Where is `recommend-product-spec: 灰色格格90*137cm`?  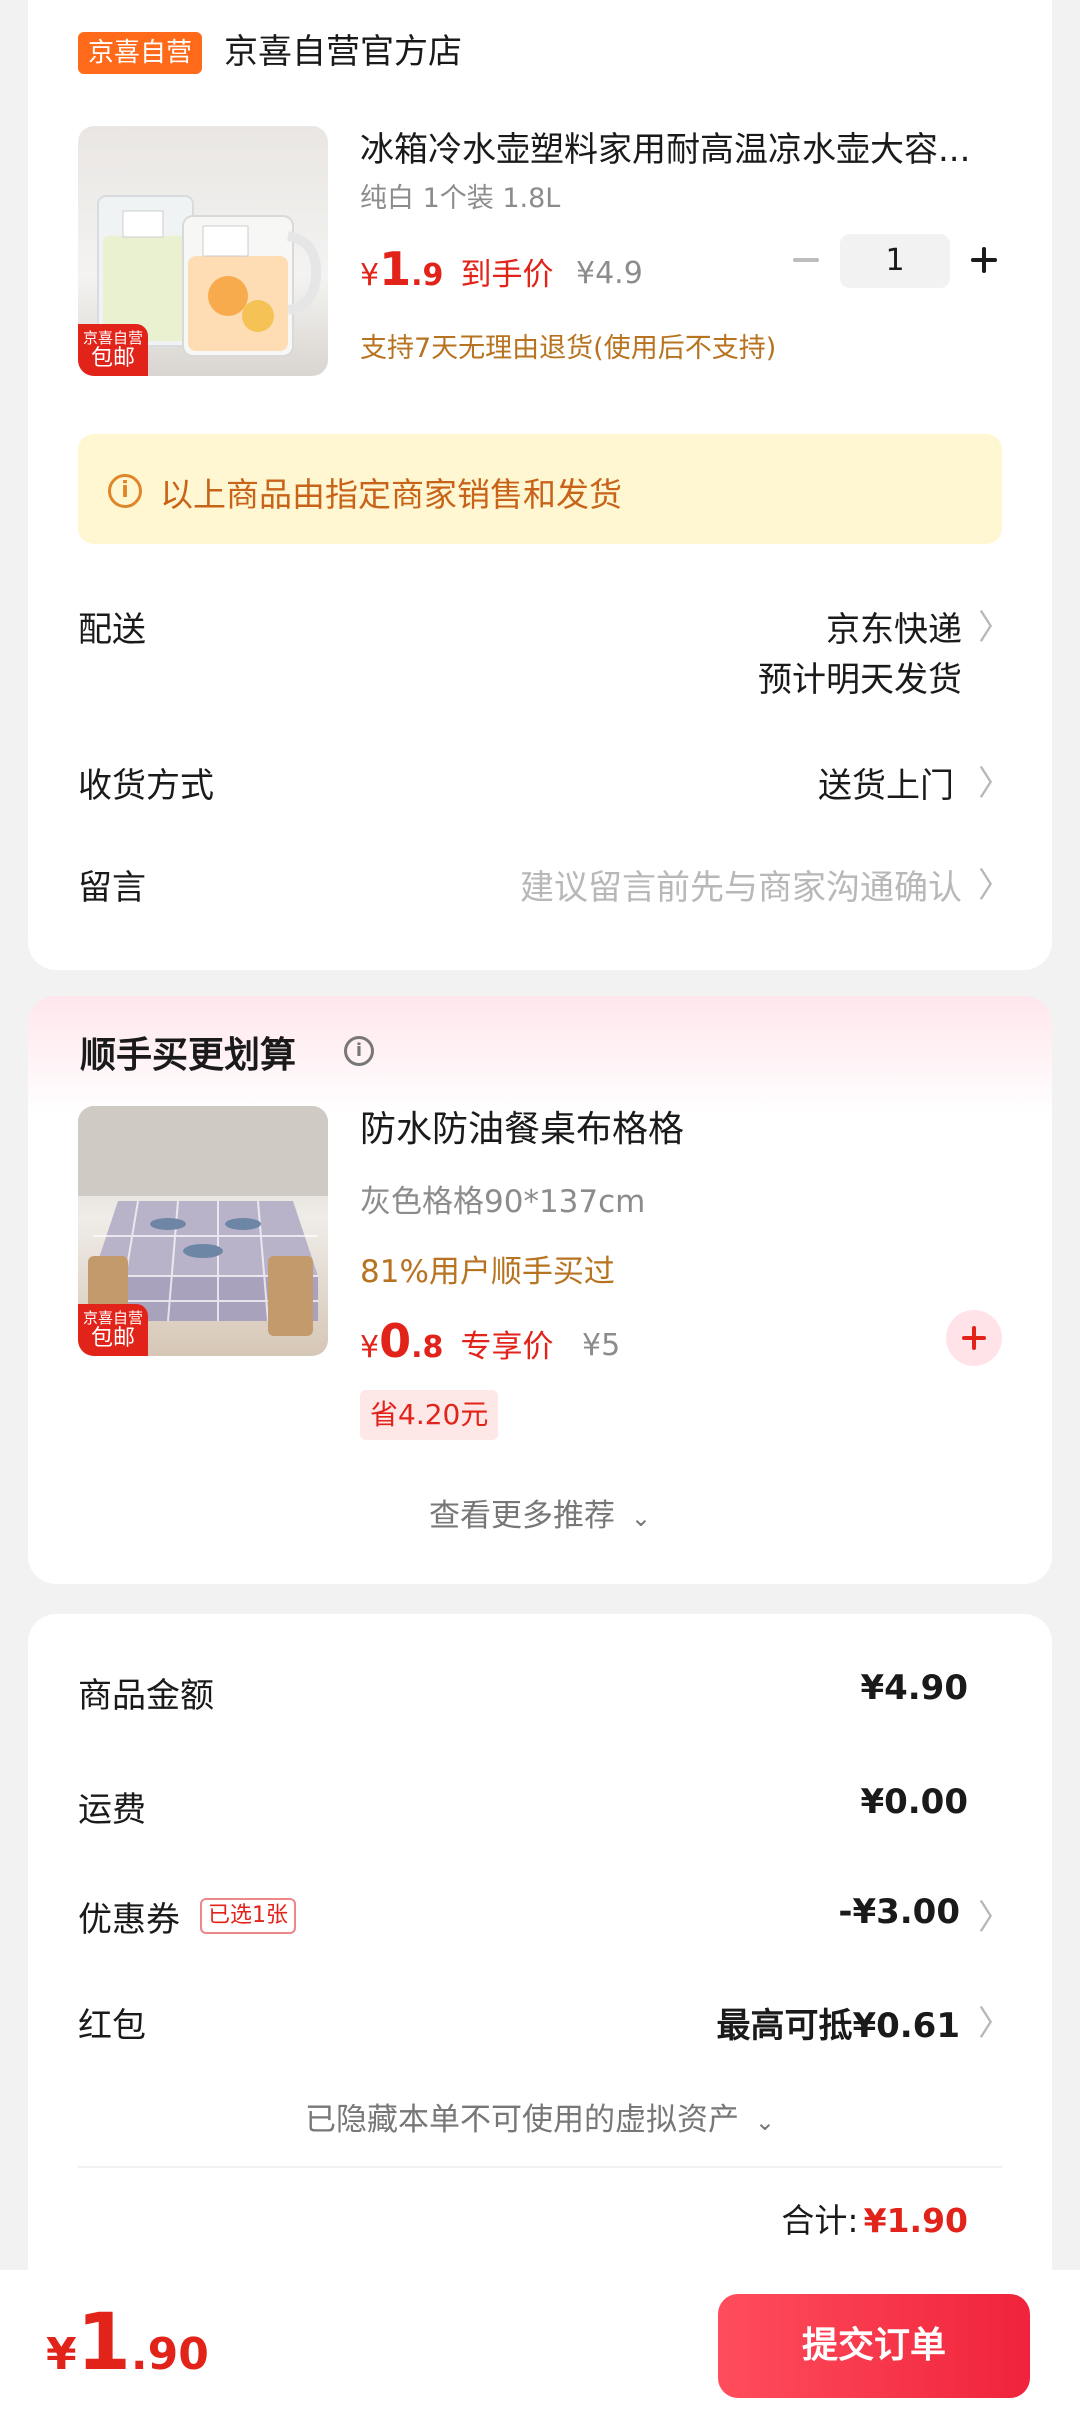
recommend-product-spec: 灰色格格90*137cm is located at coordinates (503, 1202).